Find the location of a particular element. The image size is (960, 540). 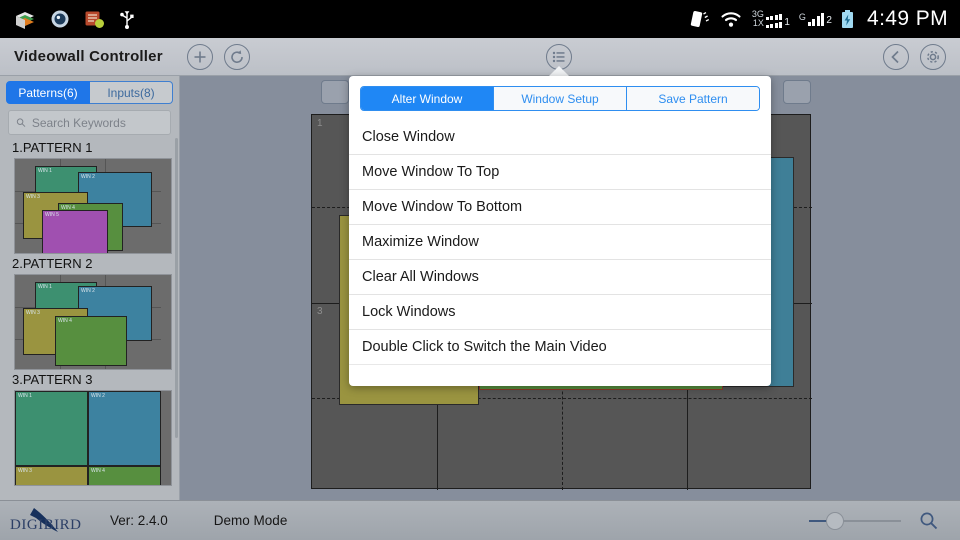

thumb-window: WIN 5 is located at coordinates (75, 231).